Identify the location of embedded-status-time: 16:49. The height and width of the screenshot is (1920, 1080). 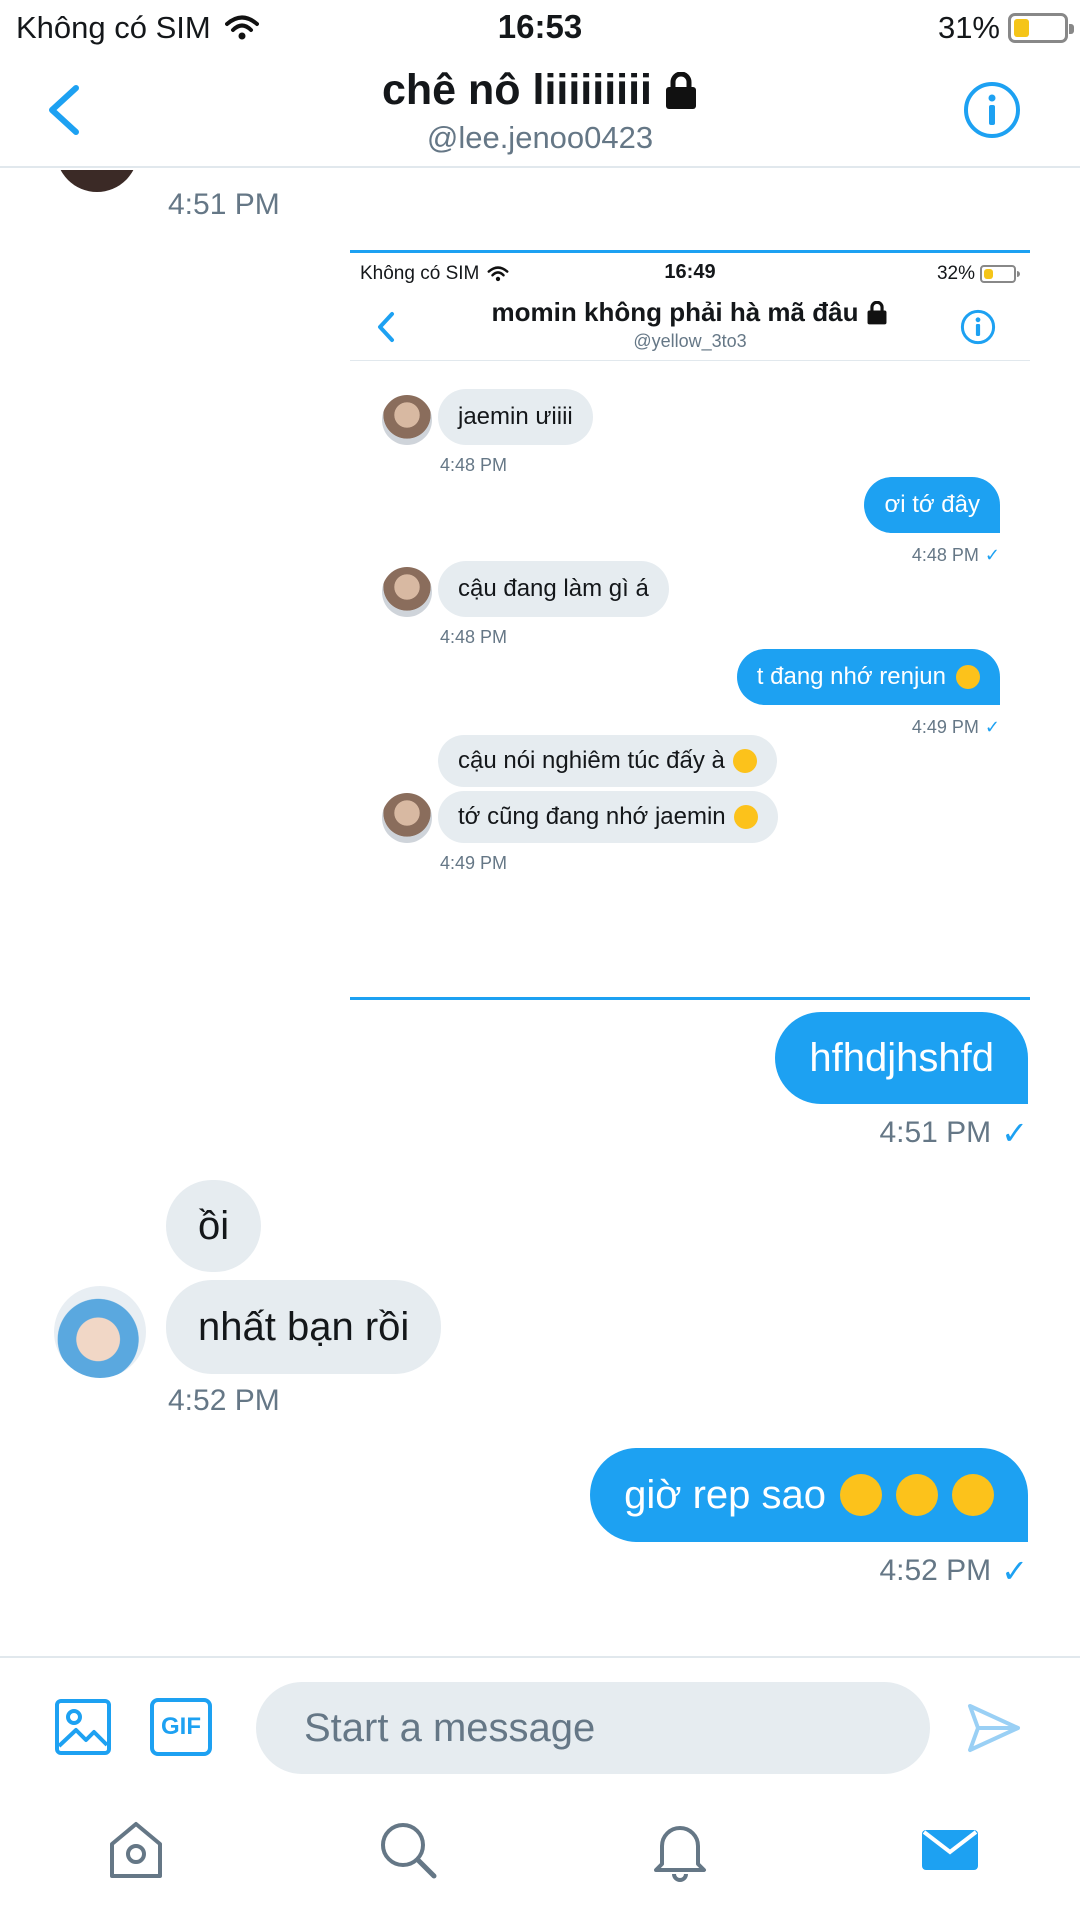
(690, 272).